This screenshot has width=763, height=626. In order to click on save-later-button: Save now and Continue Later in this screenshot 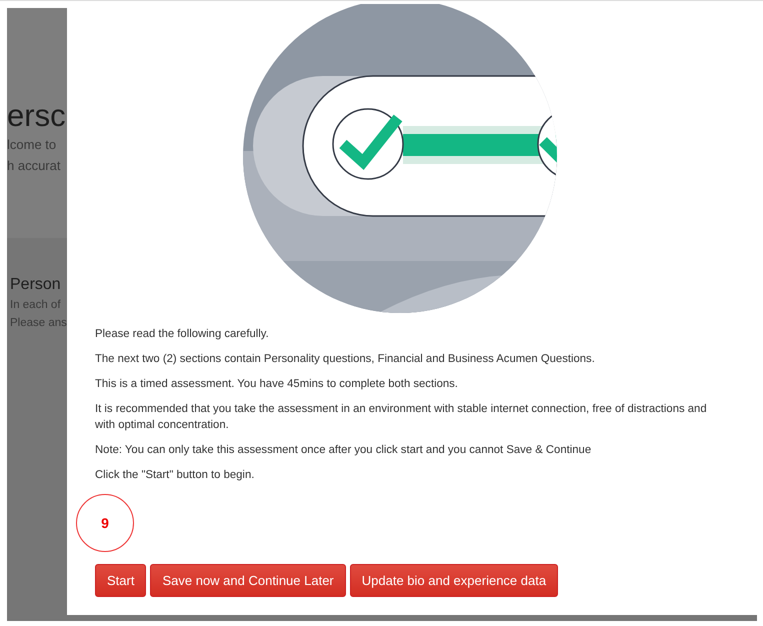, I will do `click(248, 580)`.